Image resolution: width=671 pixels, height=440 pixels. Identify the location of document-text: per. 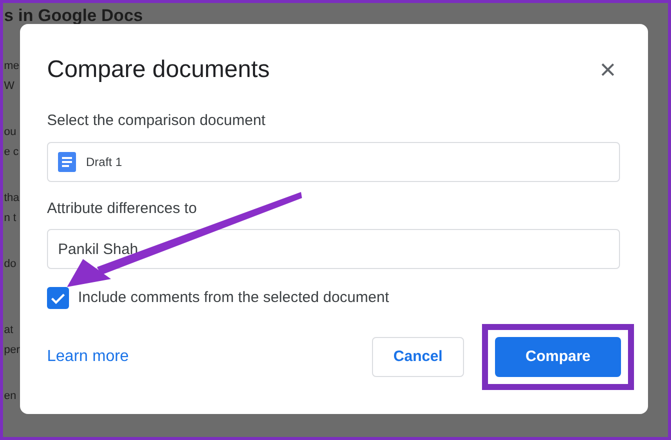
(12, 350).